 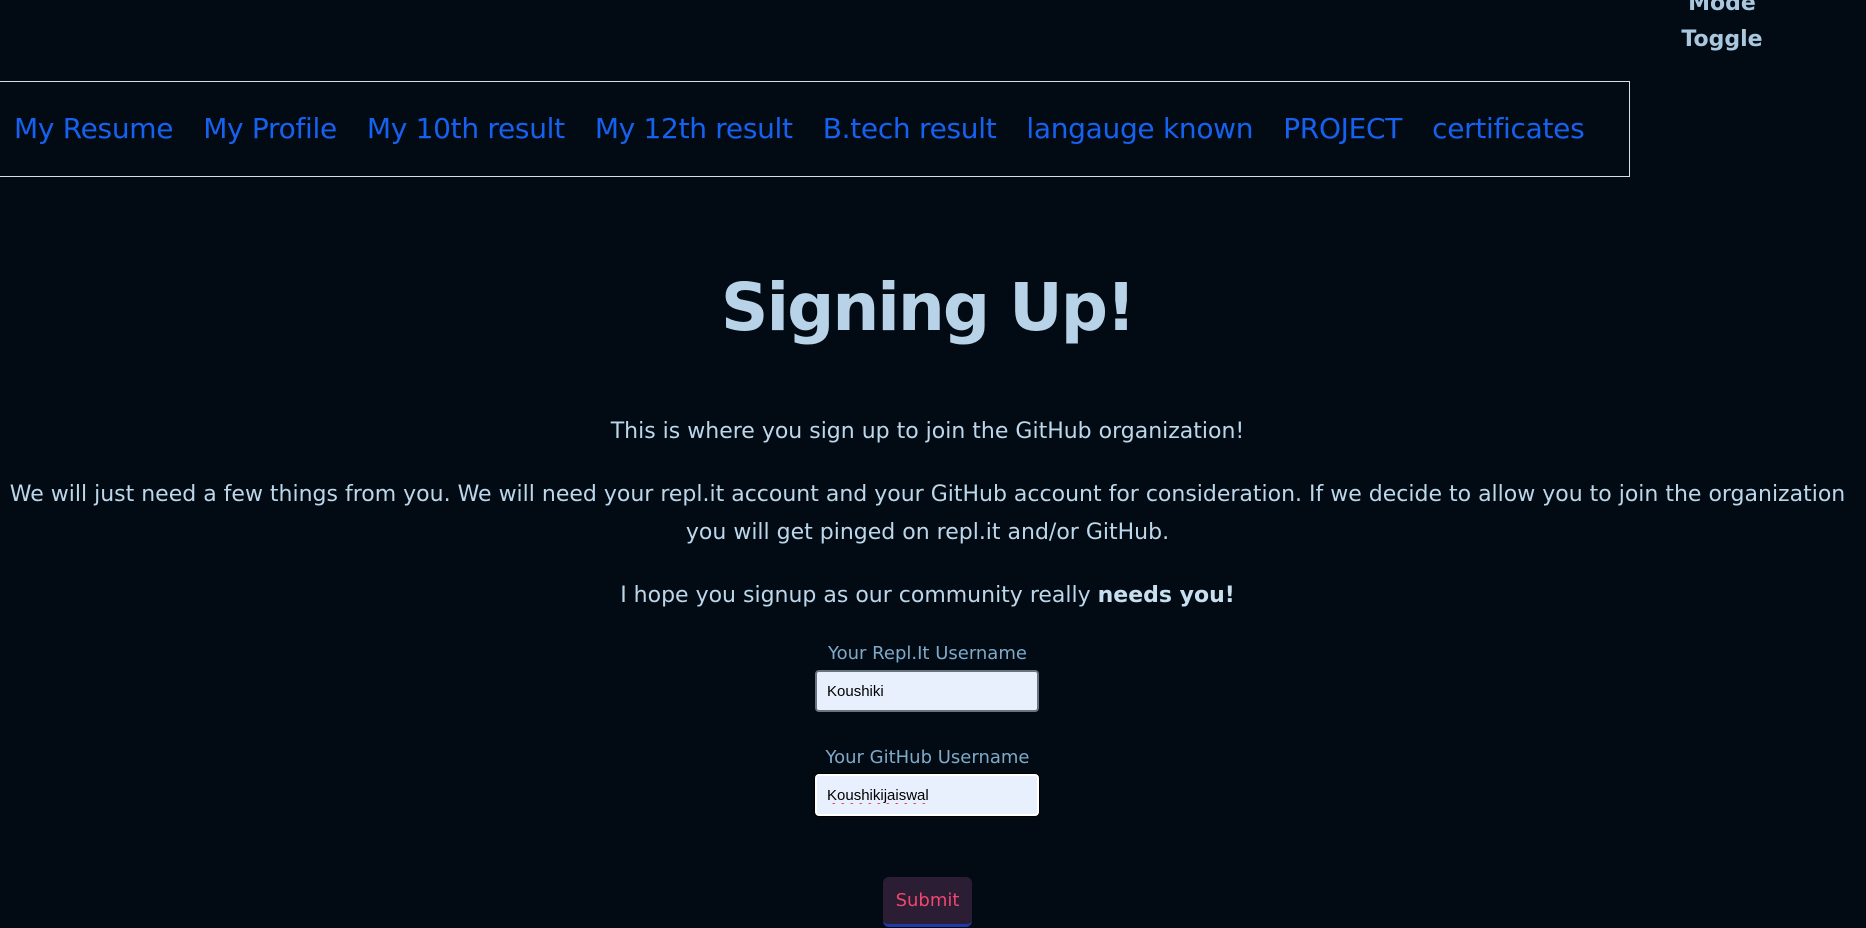 What do you see at coordinates (928, 307) in the screenshot?
I see `page-title: Signing Up!` at bounding box center [928, 307].